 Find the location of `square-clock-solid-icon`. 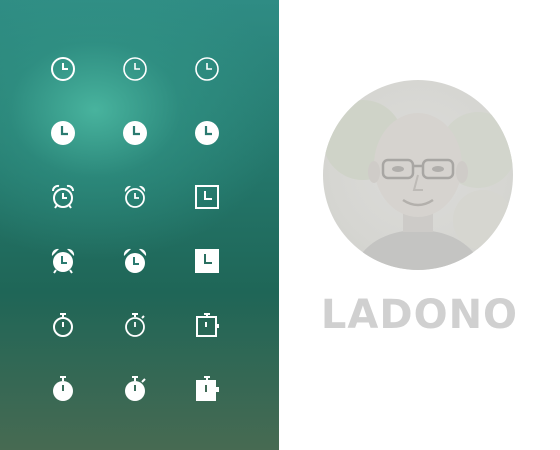

square-clock-solid-icon is located at coordinates (207, 261).